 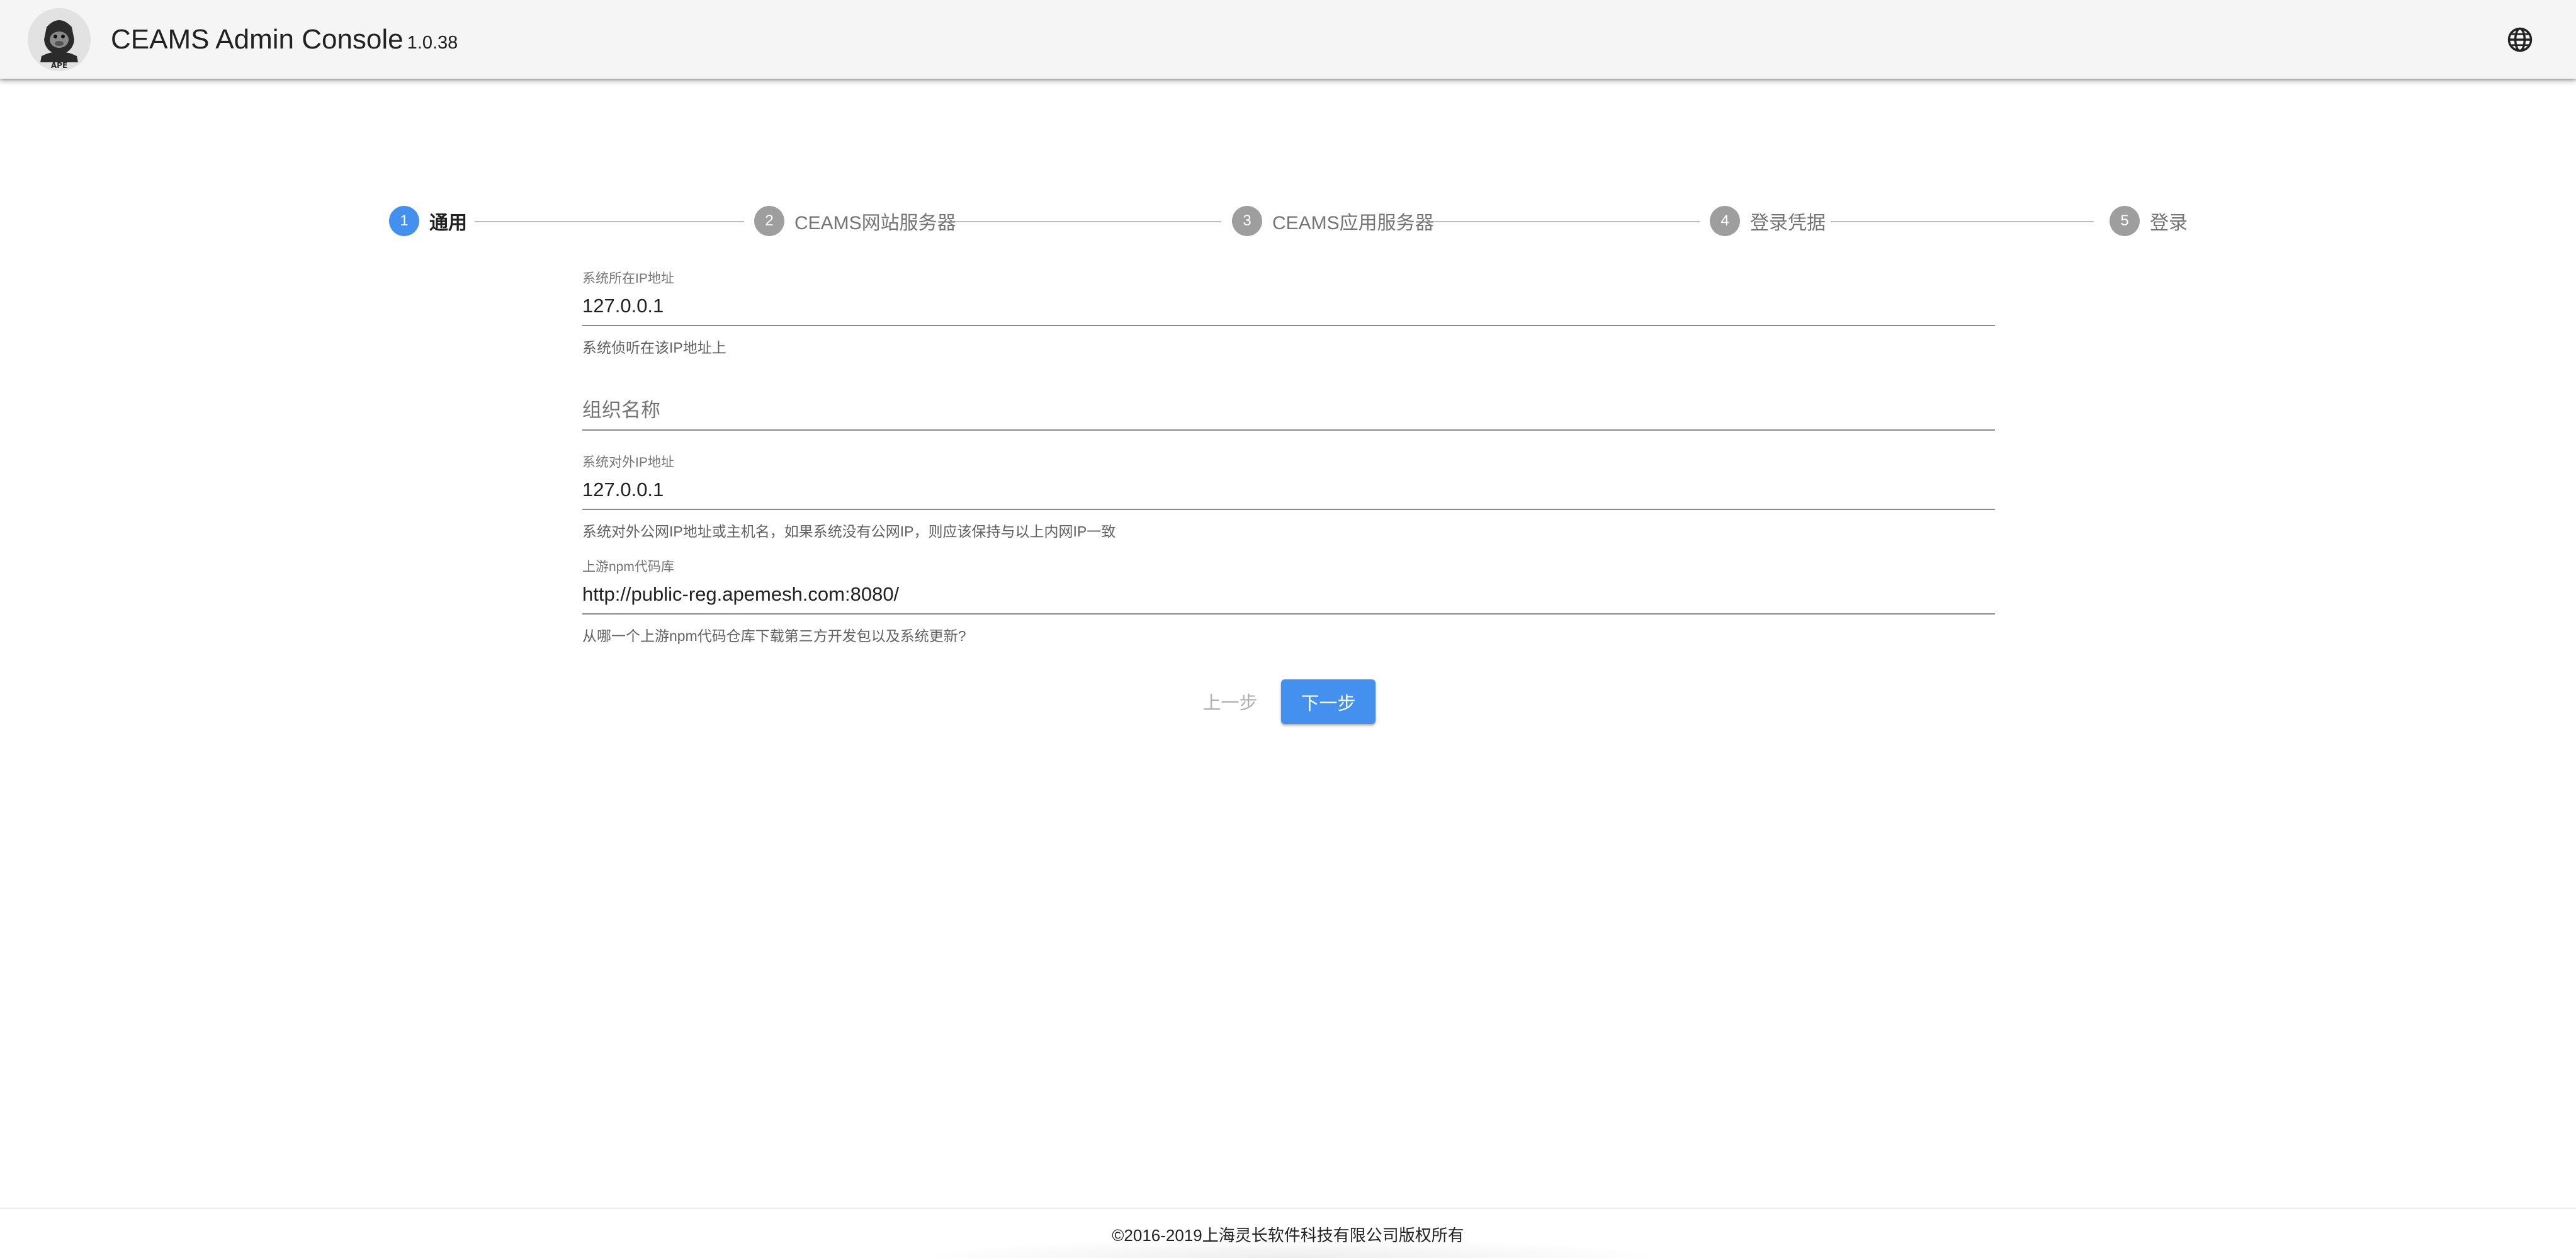 What do you see at coordinates (2520, 39) in the screenshot?
I see `globe-icon` at bounding box center [2520, 39].